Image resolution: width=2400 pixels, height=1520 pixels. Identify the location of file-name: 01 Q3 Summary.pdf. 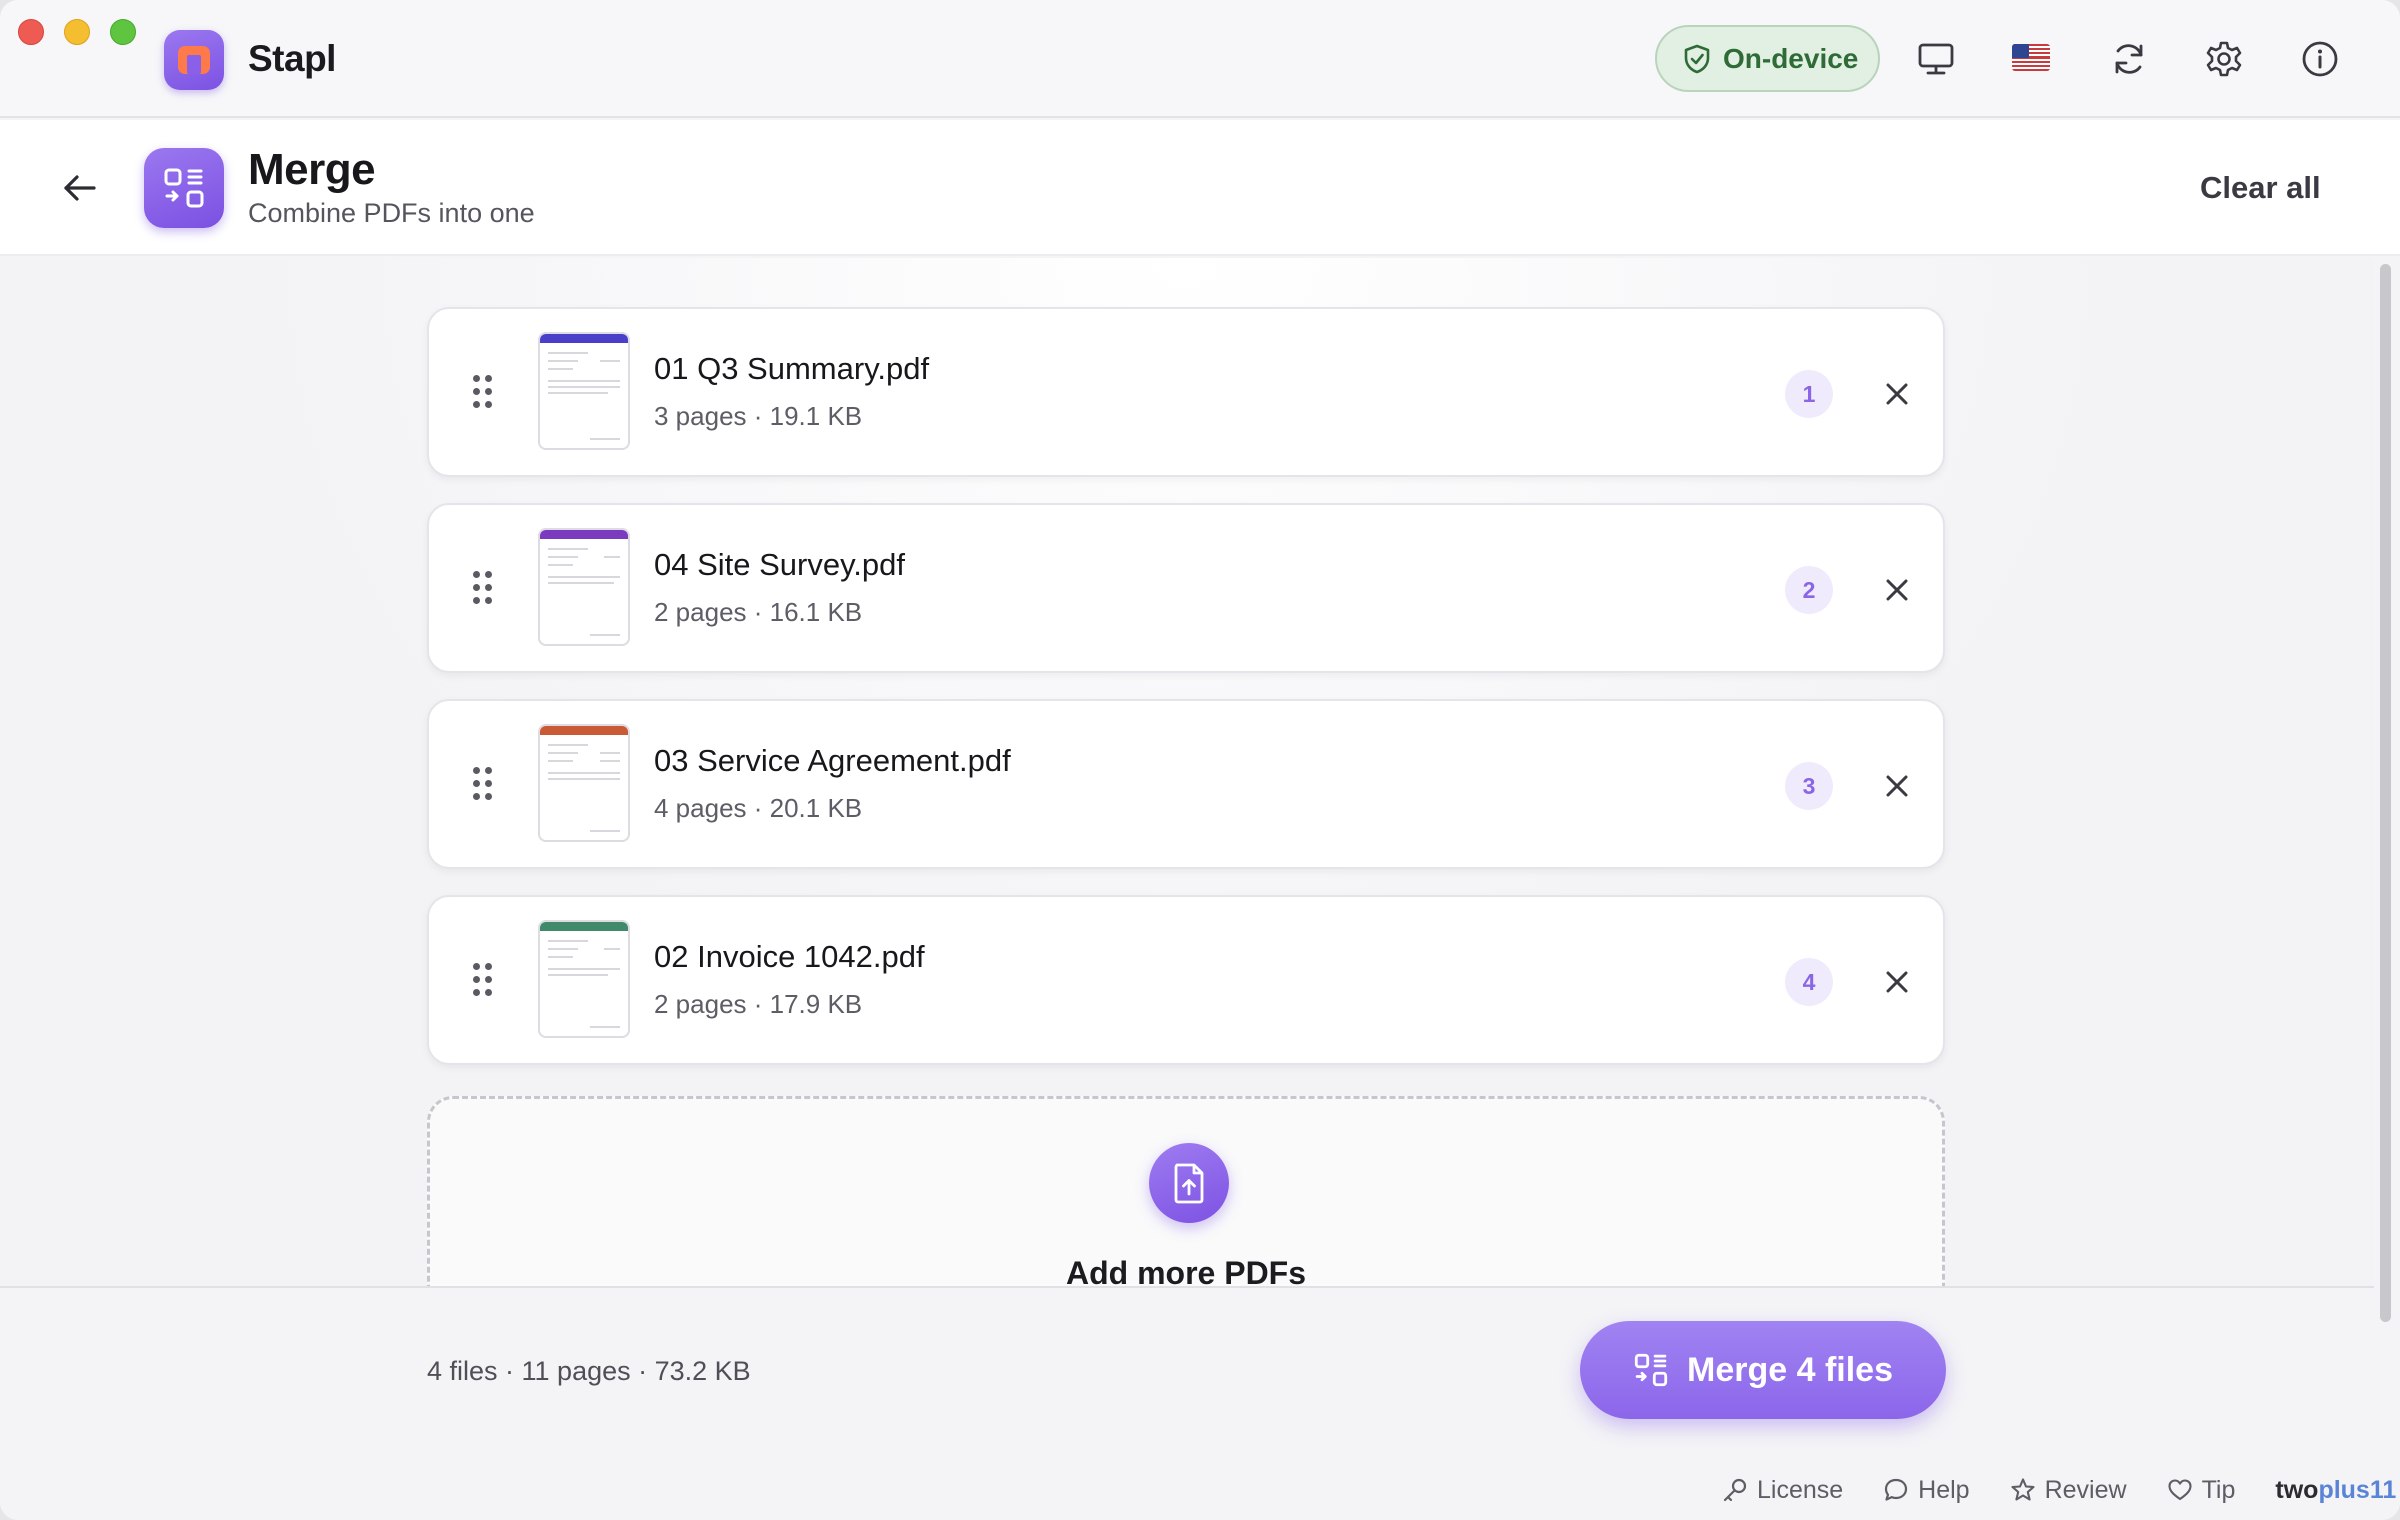
(792, 368).